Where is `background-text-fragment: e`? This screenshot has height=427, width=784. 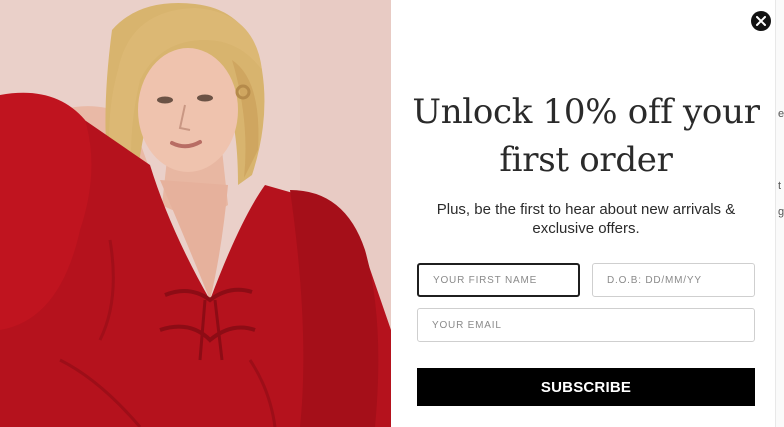 background-text-fragment: e is located at coordinates (781, 114).